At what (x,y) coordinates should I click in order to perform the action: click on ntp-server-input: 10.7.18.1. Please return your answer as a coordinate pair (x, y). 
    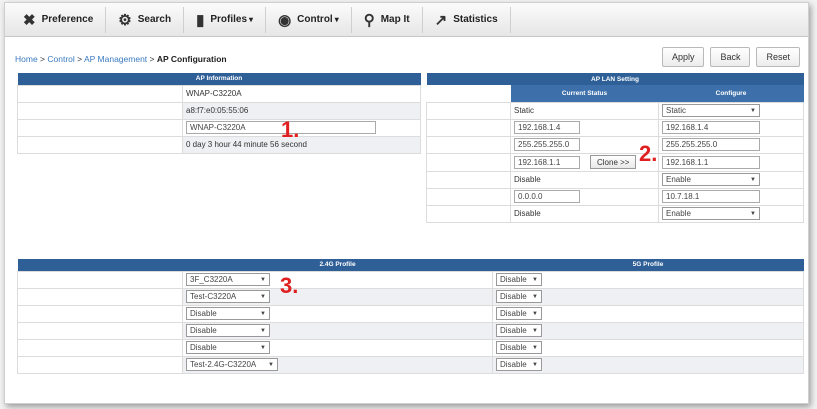
    Looking at the image, I should click on (711, 196).